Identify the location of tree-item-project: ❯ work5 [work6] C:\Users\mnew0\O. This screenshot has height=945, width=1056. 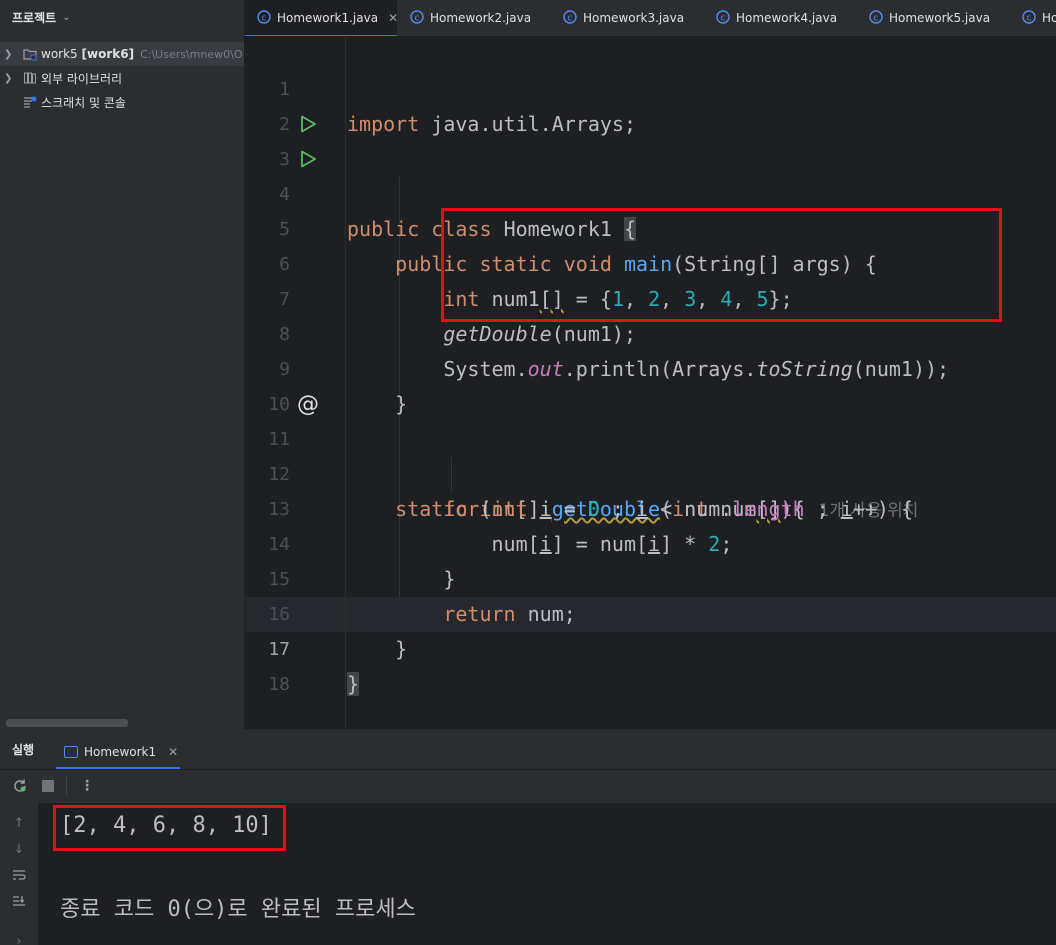
(122, 54).